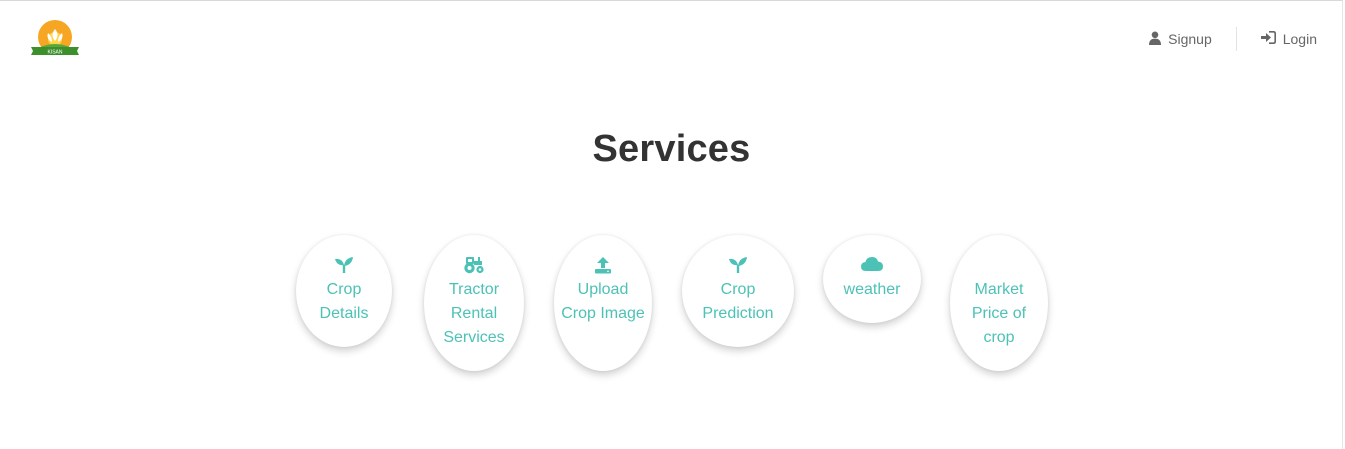  What do you see at coordinates (474, 313) in the screenshot?
I see `service-label: Tractor Rental Services` at bounding box center [474, 313].